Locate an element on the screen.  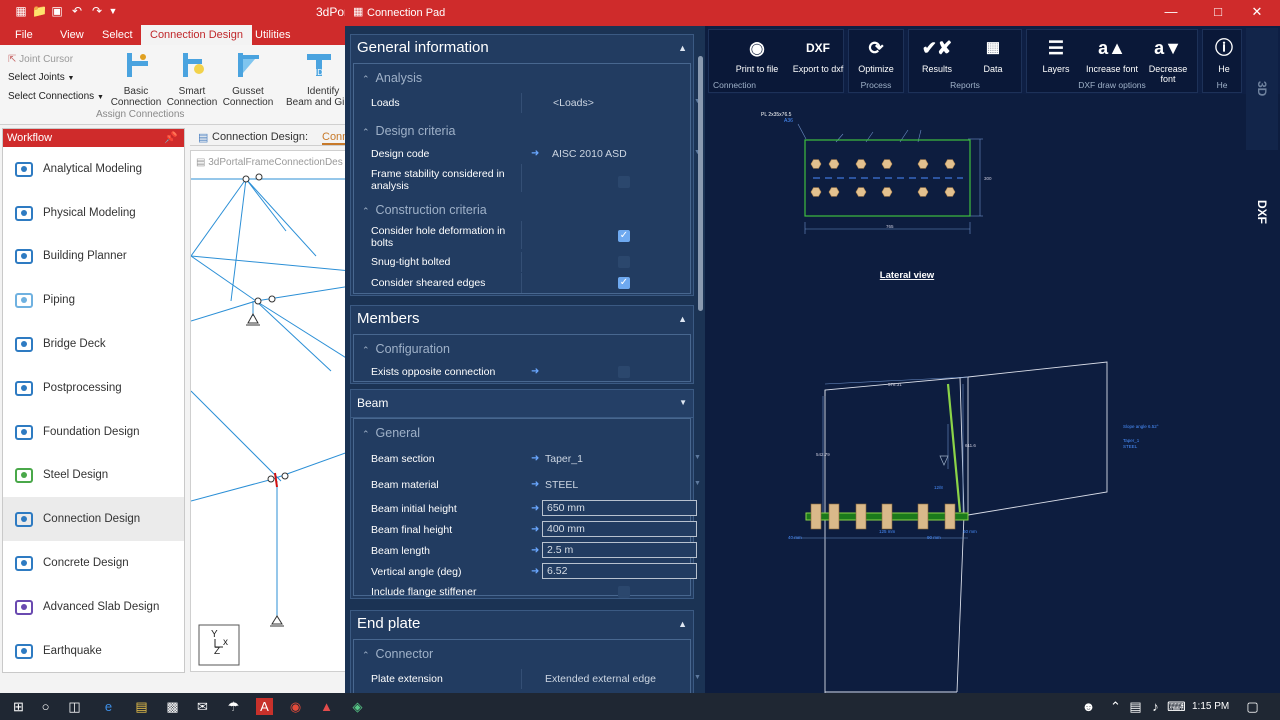
export-to-dxf-button: DXF Export to dxf is located at coordinates (818, 54).